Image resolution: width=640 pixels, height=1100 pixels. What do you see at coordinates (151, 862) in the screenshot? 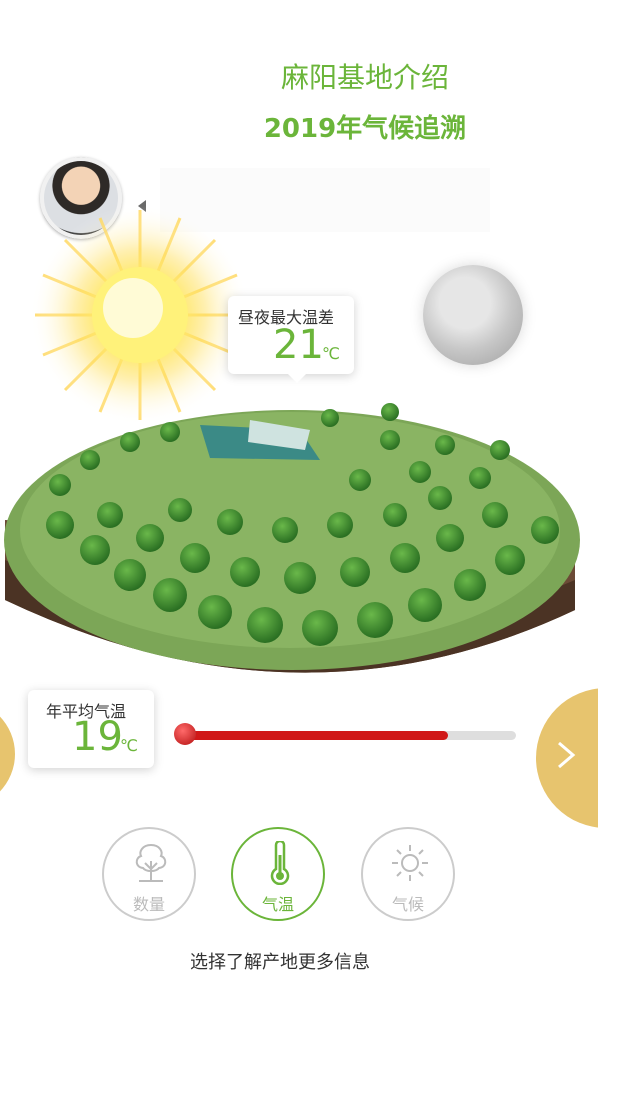
I see `tree-icon` at bounding box center [151, 862].